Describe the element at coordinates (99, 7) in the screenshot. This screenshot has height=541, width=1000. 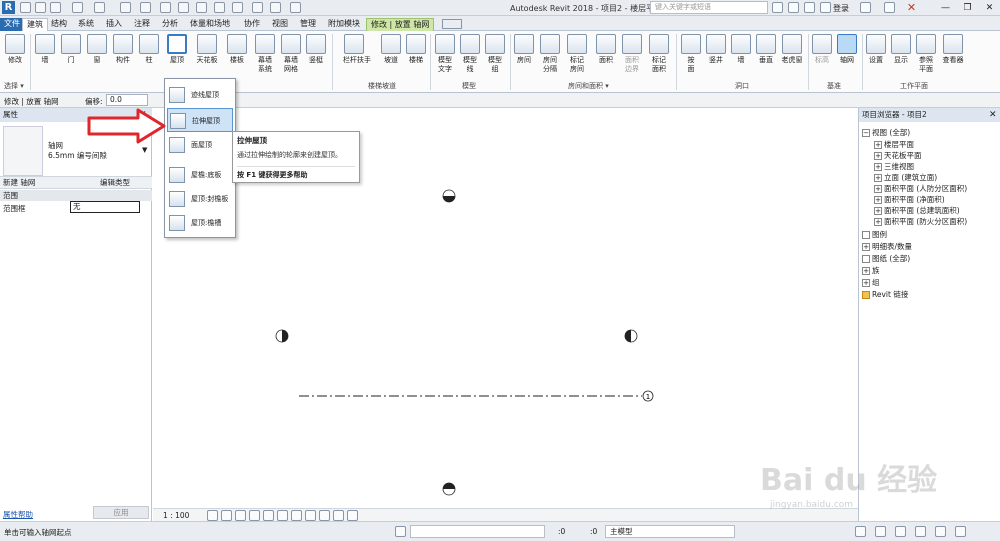
I see `redo-icon` at that location.